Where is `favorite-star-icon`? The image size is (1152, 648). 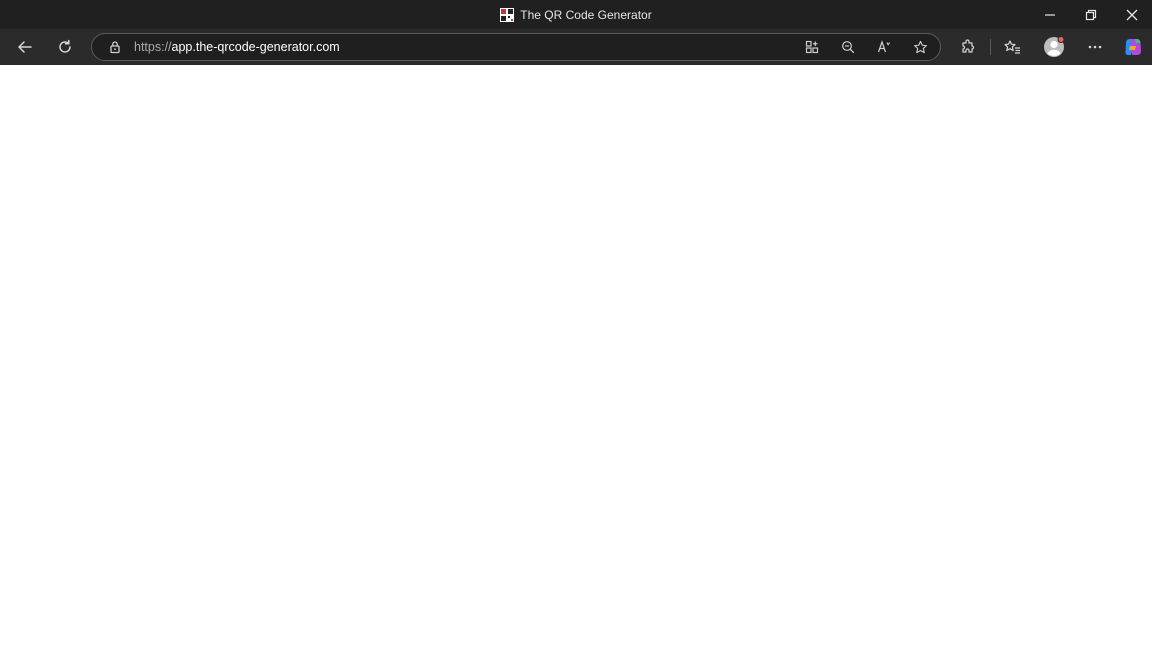 favorite-star-icon is located at coordinates (920, 47).